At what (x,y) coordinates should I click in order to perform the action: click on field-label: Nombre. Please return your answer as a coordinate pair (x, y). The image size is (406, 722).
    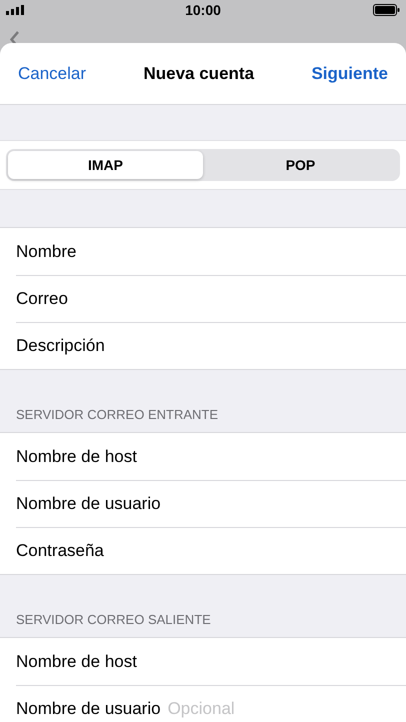
    Looking at the image, I should click on (46, 251).